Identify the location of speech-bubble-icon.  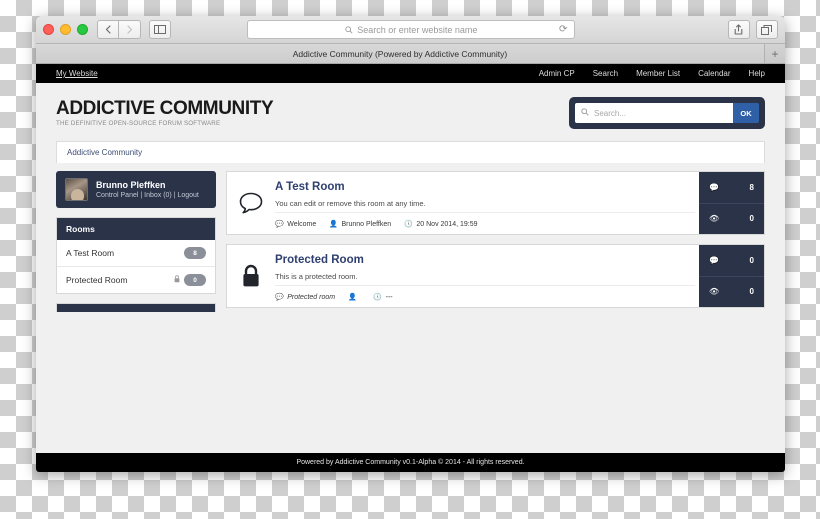
(251, 203).